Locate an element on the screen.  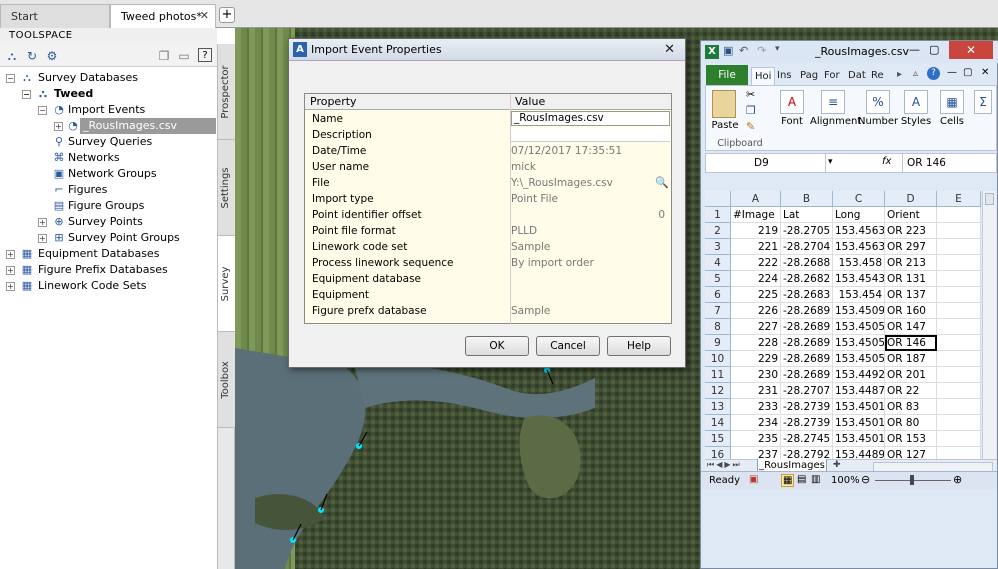
minimize-icon: — is located at coordinates (914, 49).